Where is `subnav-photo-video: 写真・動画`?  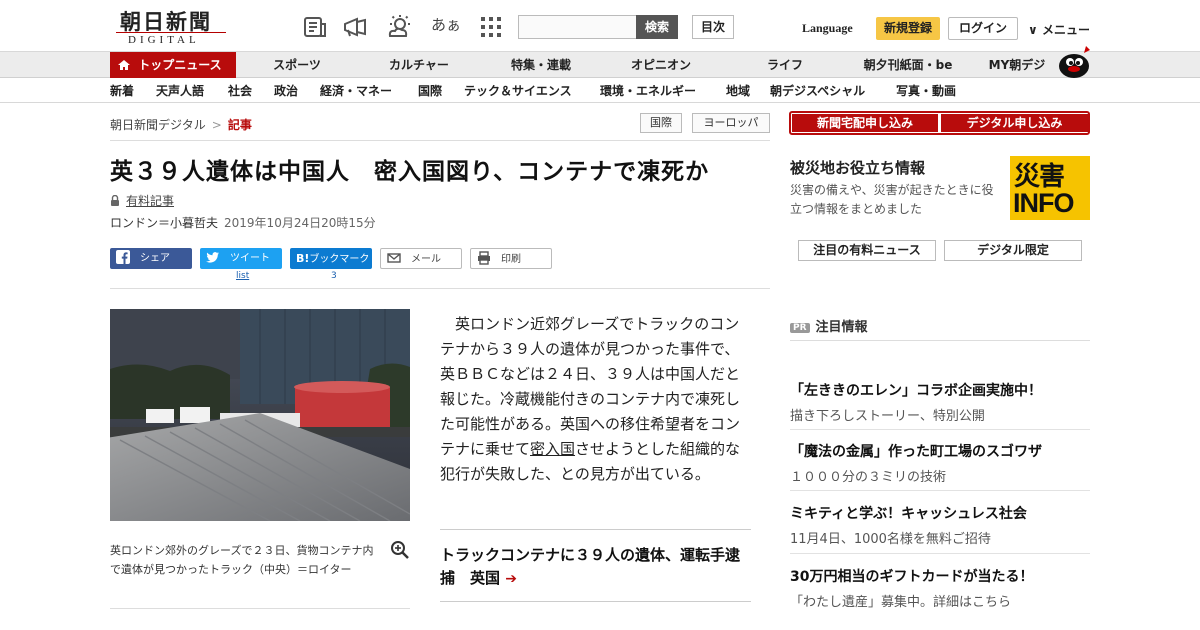
subnav-photo-video: 写真・動画 is located at coordinates (926, 91).